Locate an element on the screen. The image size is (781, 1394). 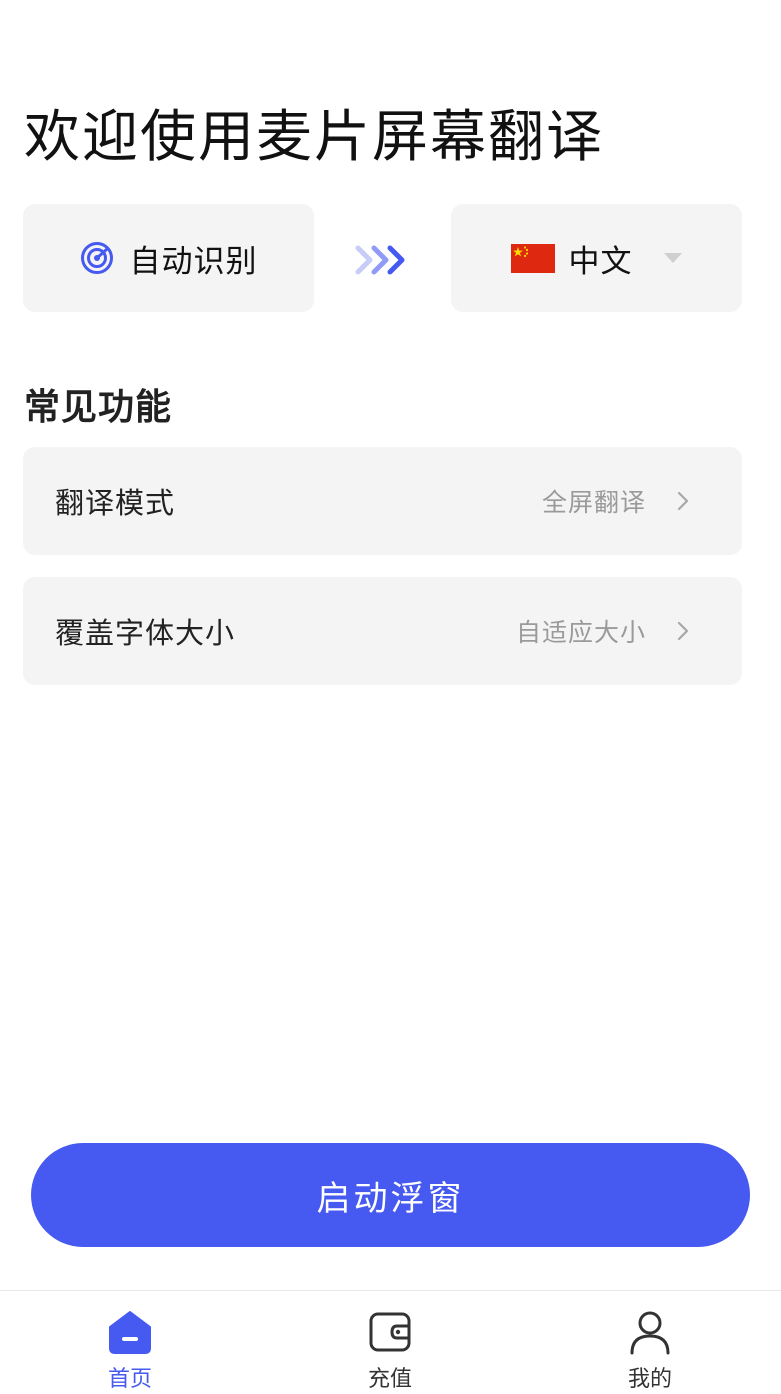
row-value-group: 全屏翻译 is located at coordinates (616, 501).